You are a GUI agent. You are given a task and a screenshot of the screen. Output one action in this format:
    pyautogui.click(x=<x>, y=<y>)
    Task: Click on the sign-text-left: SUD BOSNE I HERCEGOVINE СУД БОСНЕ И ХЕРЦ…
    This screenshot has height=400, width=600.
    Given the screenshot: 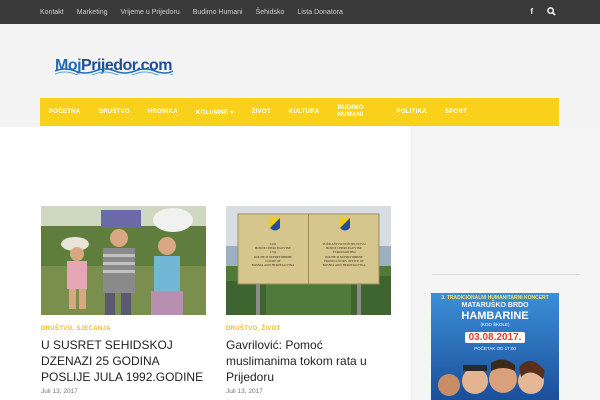 What is the action you would take?
    pyautogui.click(x=273, y=254)
    